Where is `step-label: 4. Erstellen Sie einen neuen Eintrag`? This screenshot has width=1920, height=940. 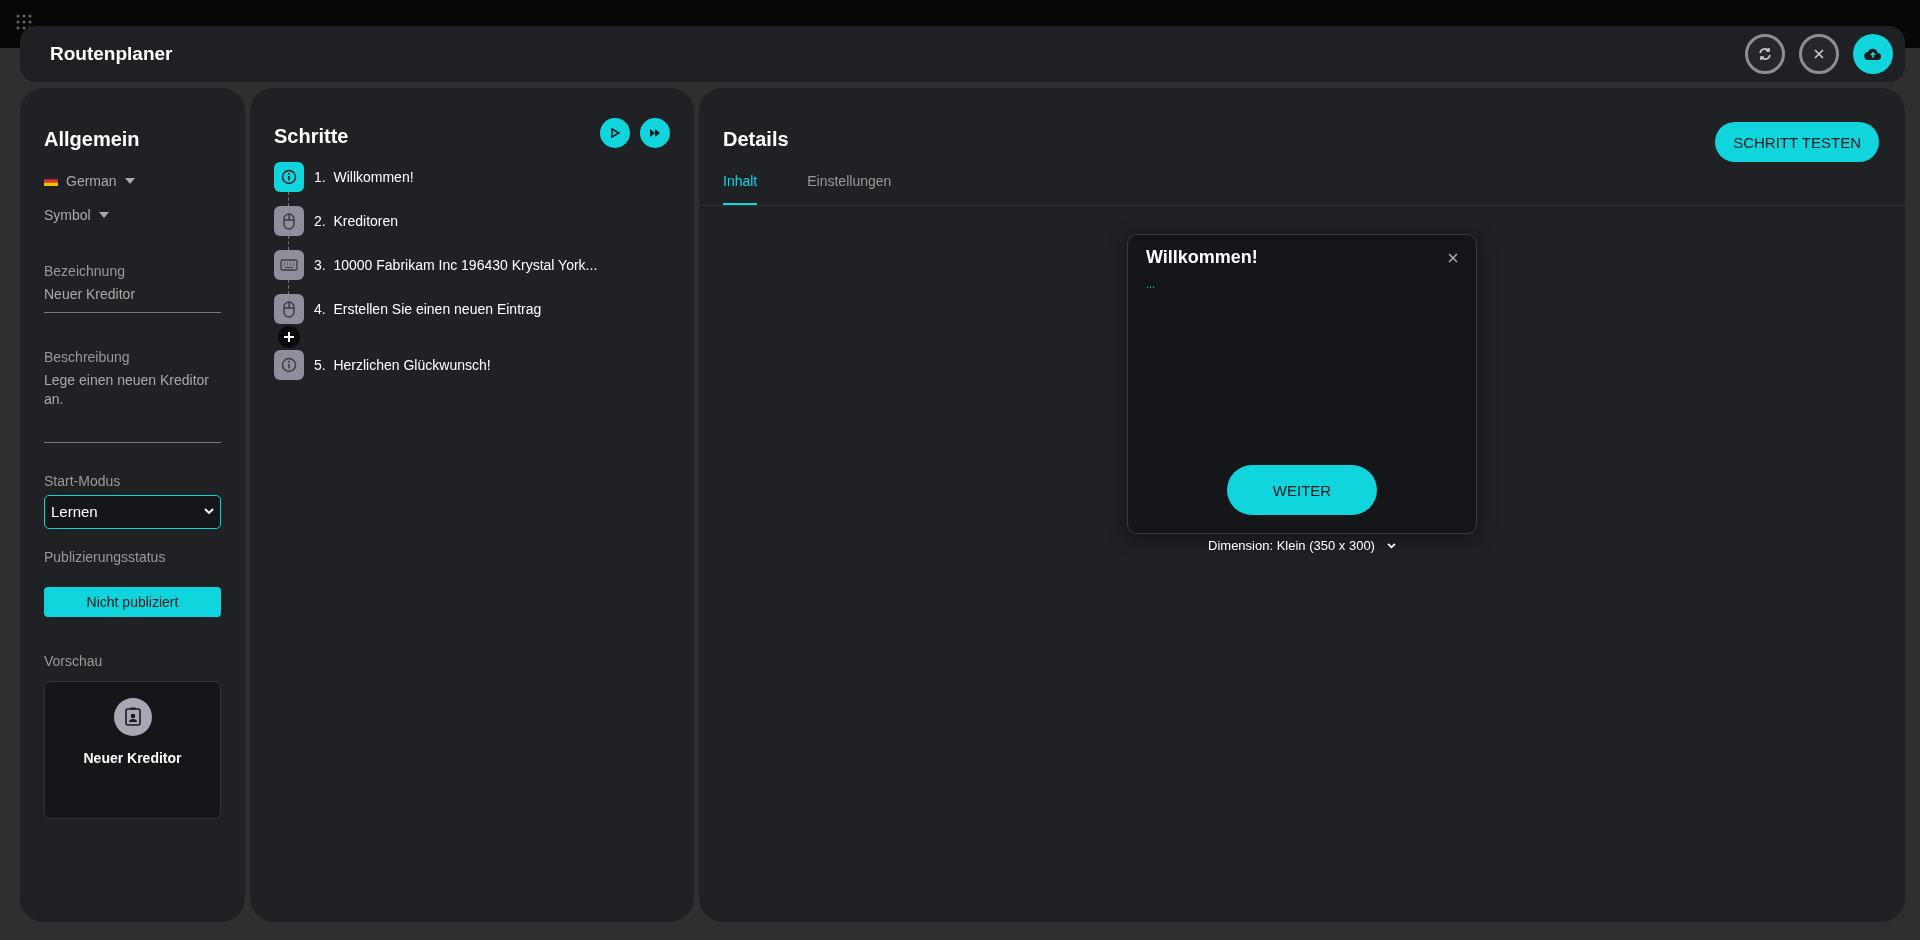 step-label: 4. Erstellen Sie einen neuen Eintrag is located at coordinates (428, 309).